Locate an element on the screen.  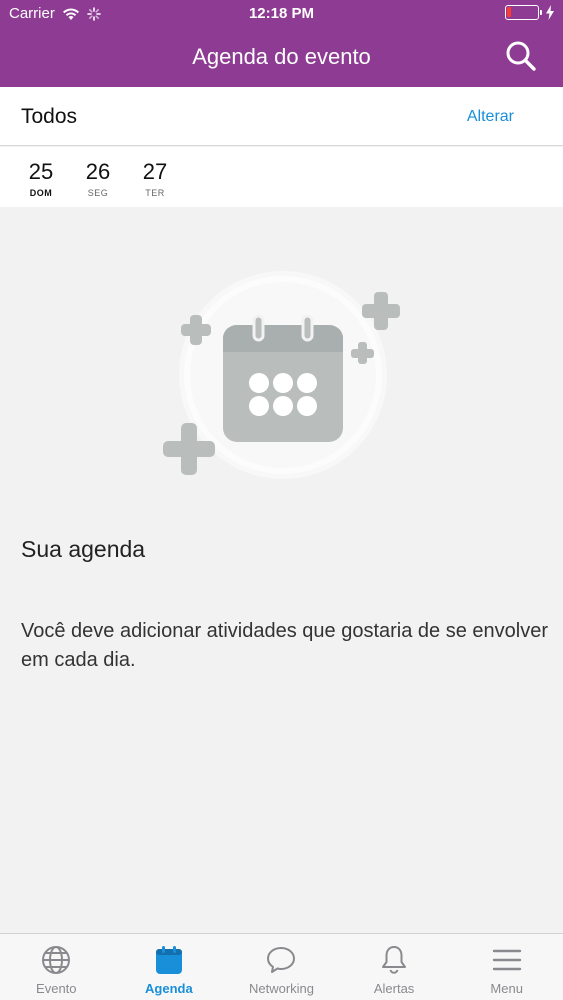
page-title: Agenda do evento is located at coordinates (281, 56).